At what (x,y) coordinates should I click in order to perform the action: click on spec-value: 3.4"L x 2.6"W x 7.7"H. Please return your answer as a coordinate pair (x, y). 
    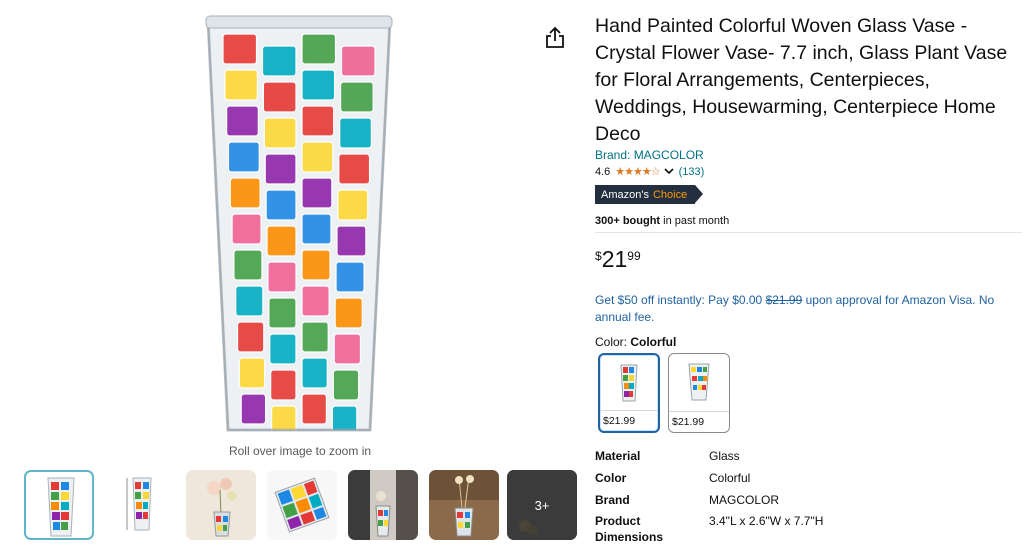
    Looking at the image, I should click on (766, 521).